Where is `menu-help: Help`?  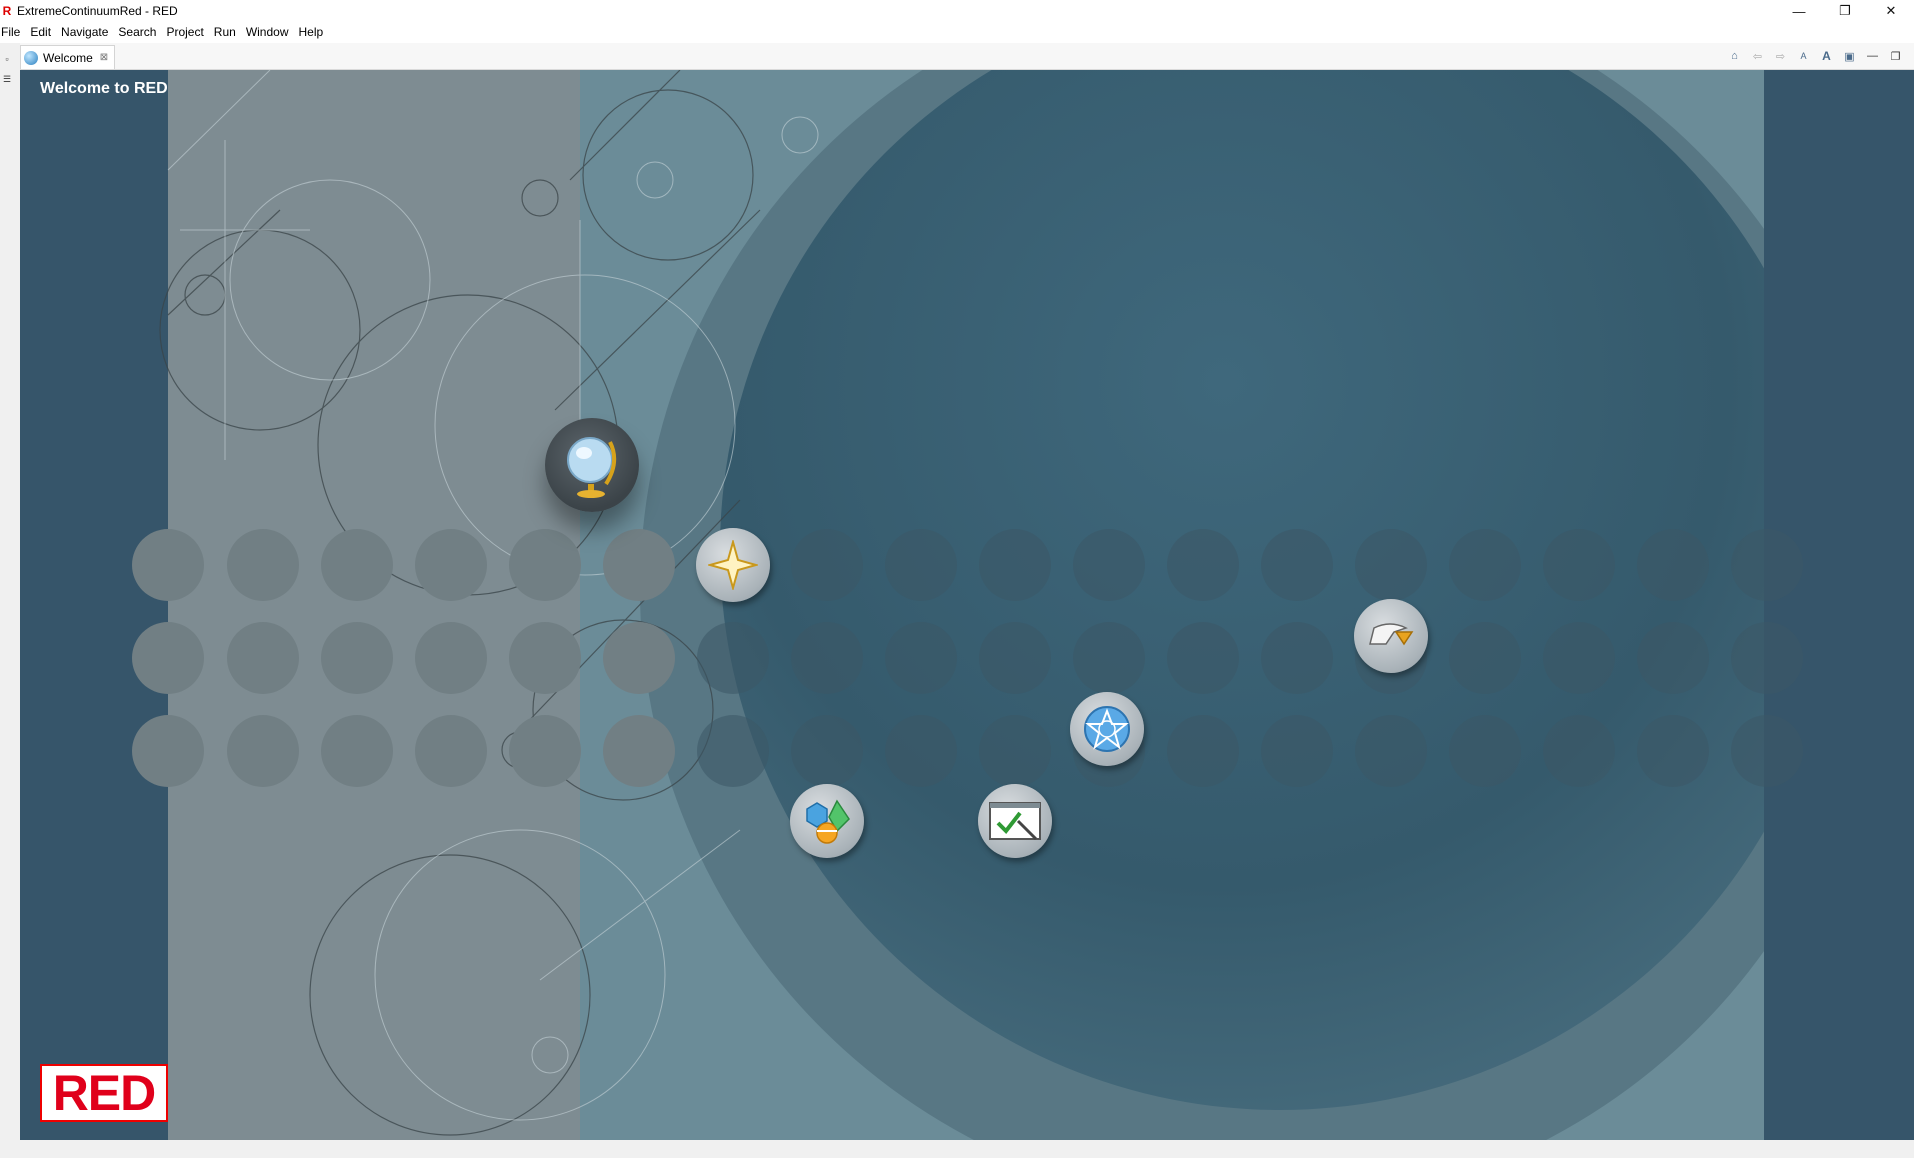 menu-help: Help is located at coordinates (311, 32).